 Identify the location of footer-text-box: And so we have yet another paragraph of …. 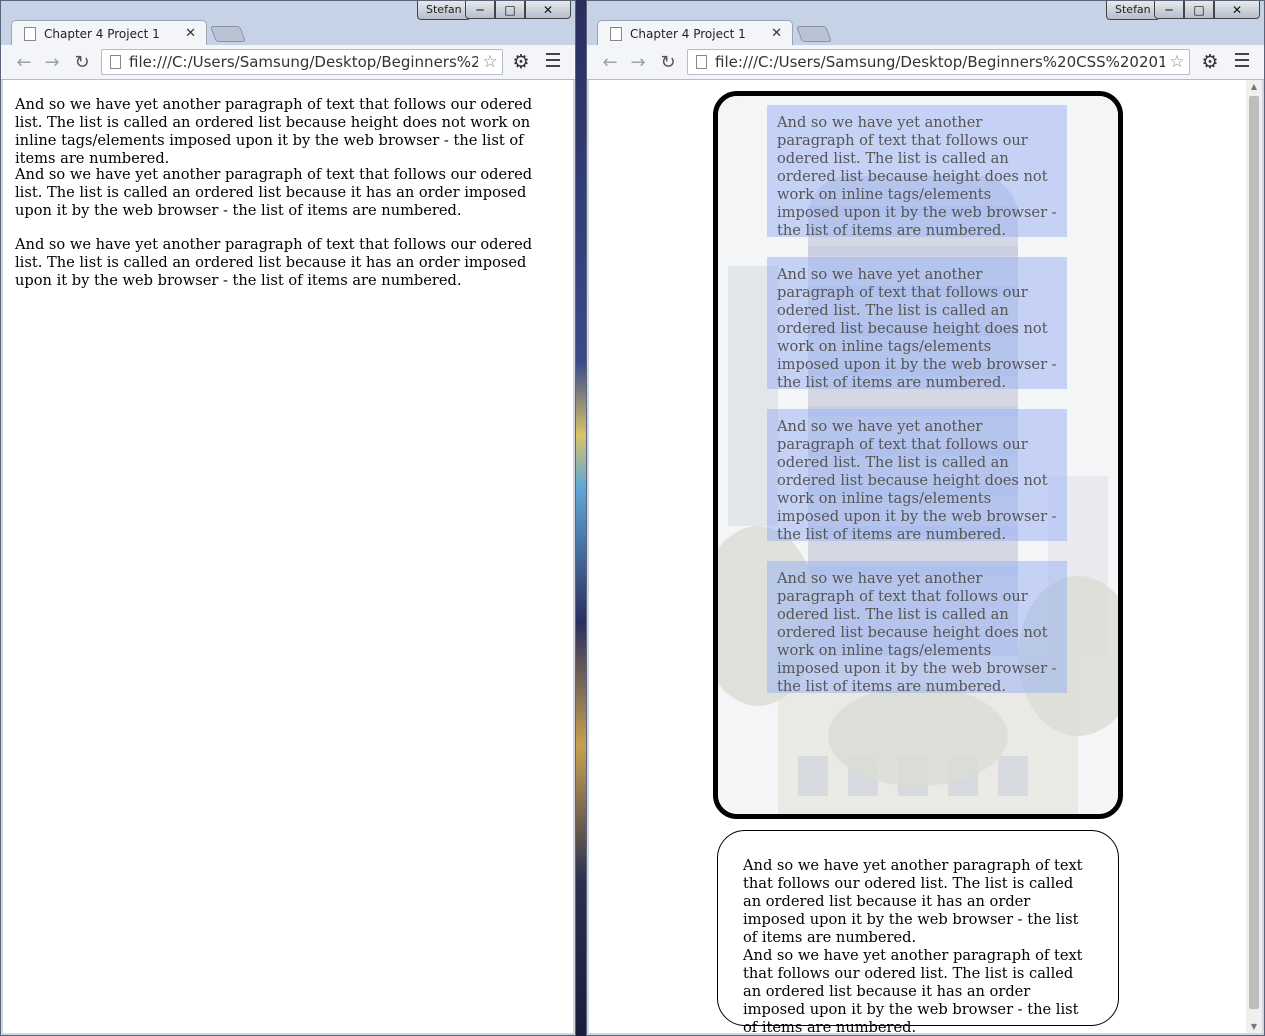
(918, 931).